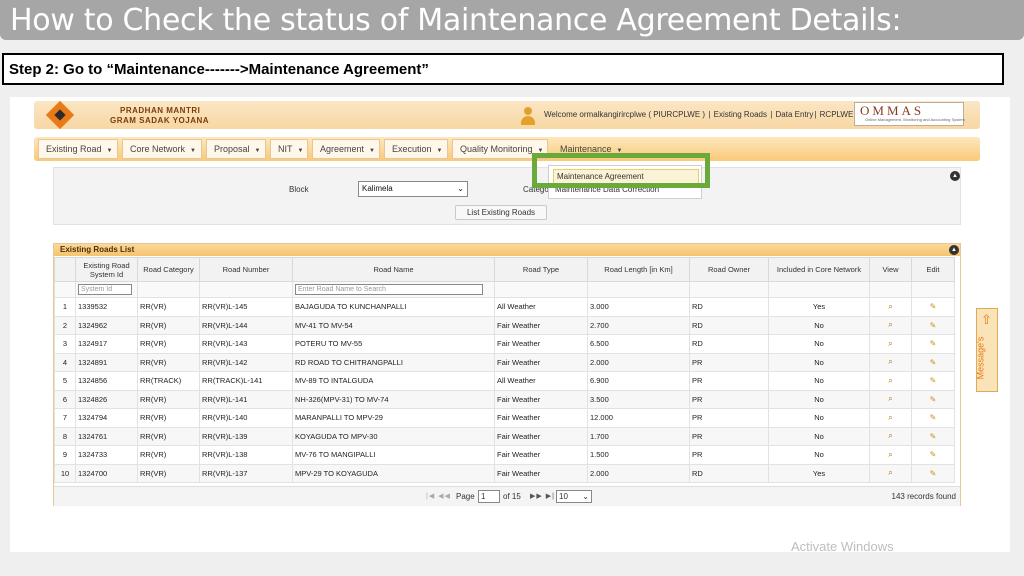 This screenshot has height=576, width=1024. What do you see at coordinates (890, 269) in the screenshot?
I see `col-header: View` at bounding box center [890, 269].